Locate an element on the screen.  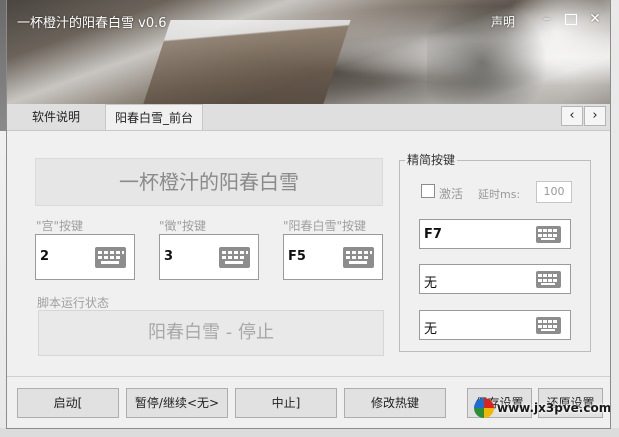
statement-link: 声明 is located at coordinates (503, 21).